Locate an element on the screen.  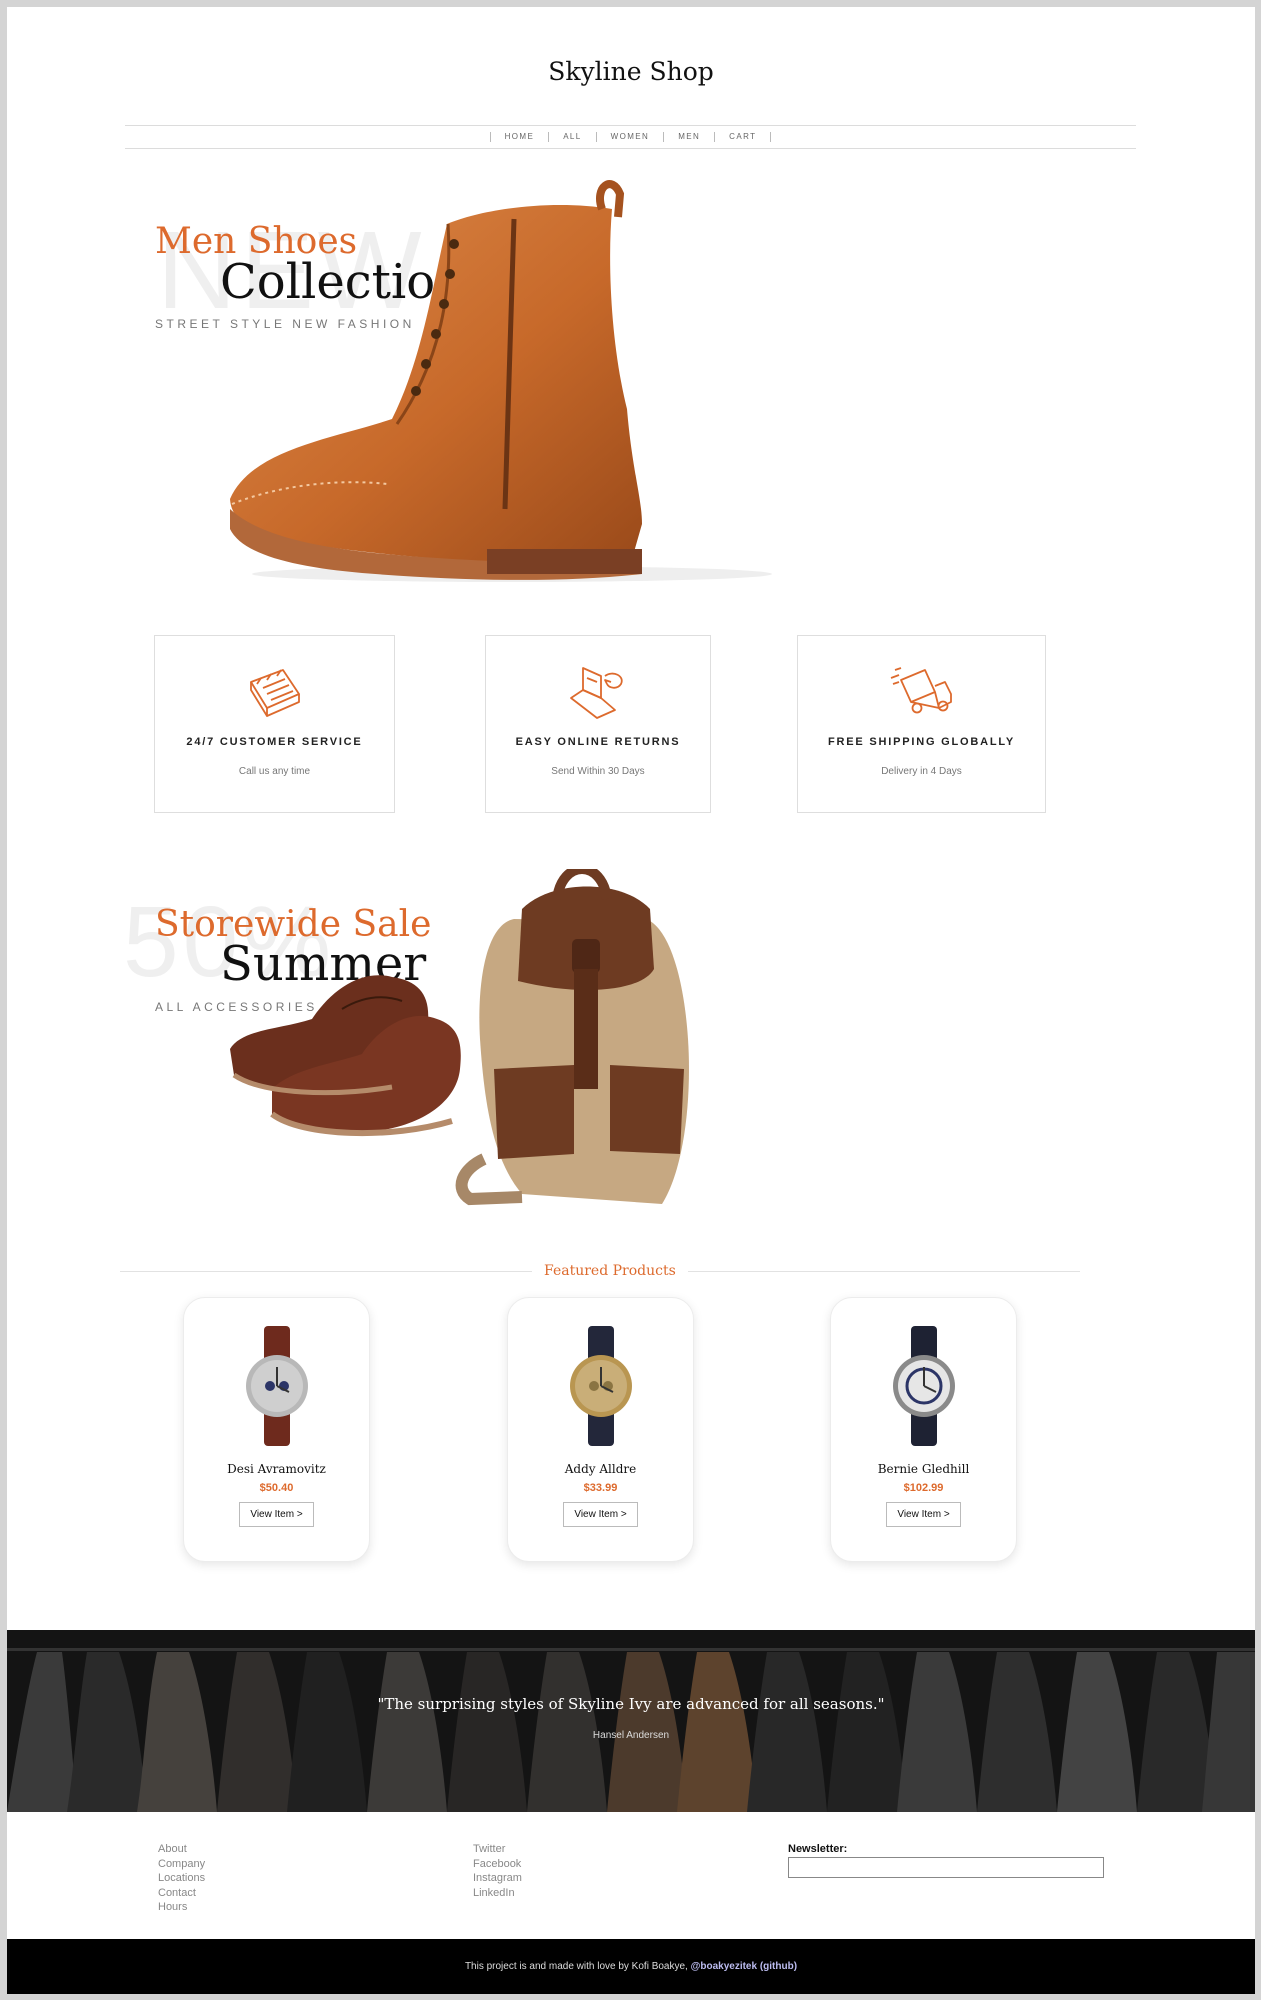
feature-title: EASY ONLINE RETURNS is located at coordinates (598, 742).